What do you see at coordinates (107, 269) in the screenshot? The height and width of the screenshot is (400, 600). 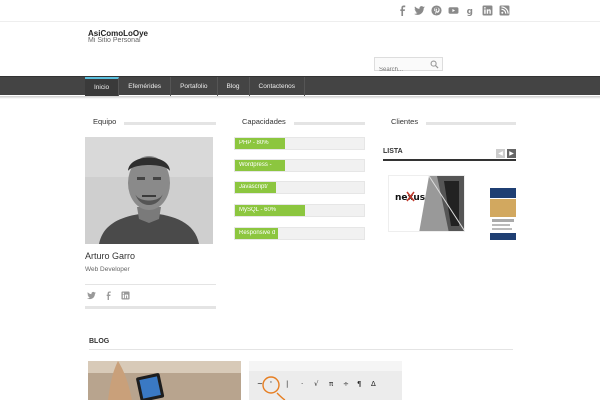 I see `team-member-role: Web Developer` at bounding box center [107, 269].